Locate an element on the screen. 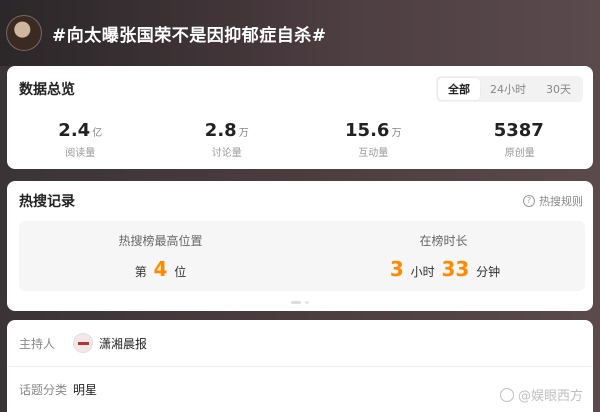 This screenshot has height=412, width=600. on-list-duration: 在榜时长 3 小时 33 分钟 is located at coordinates (444, 256).